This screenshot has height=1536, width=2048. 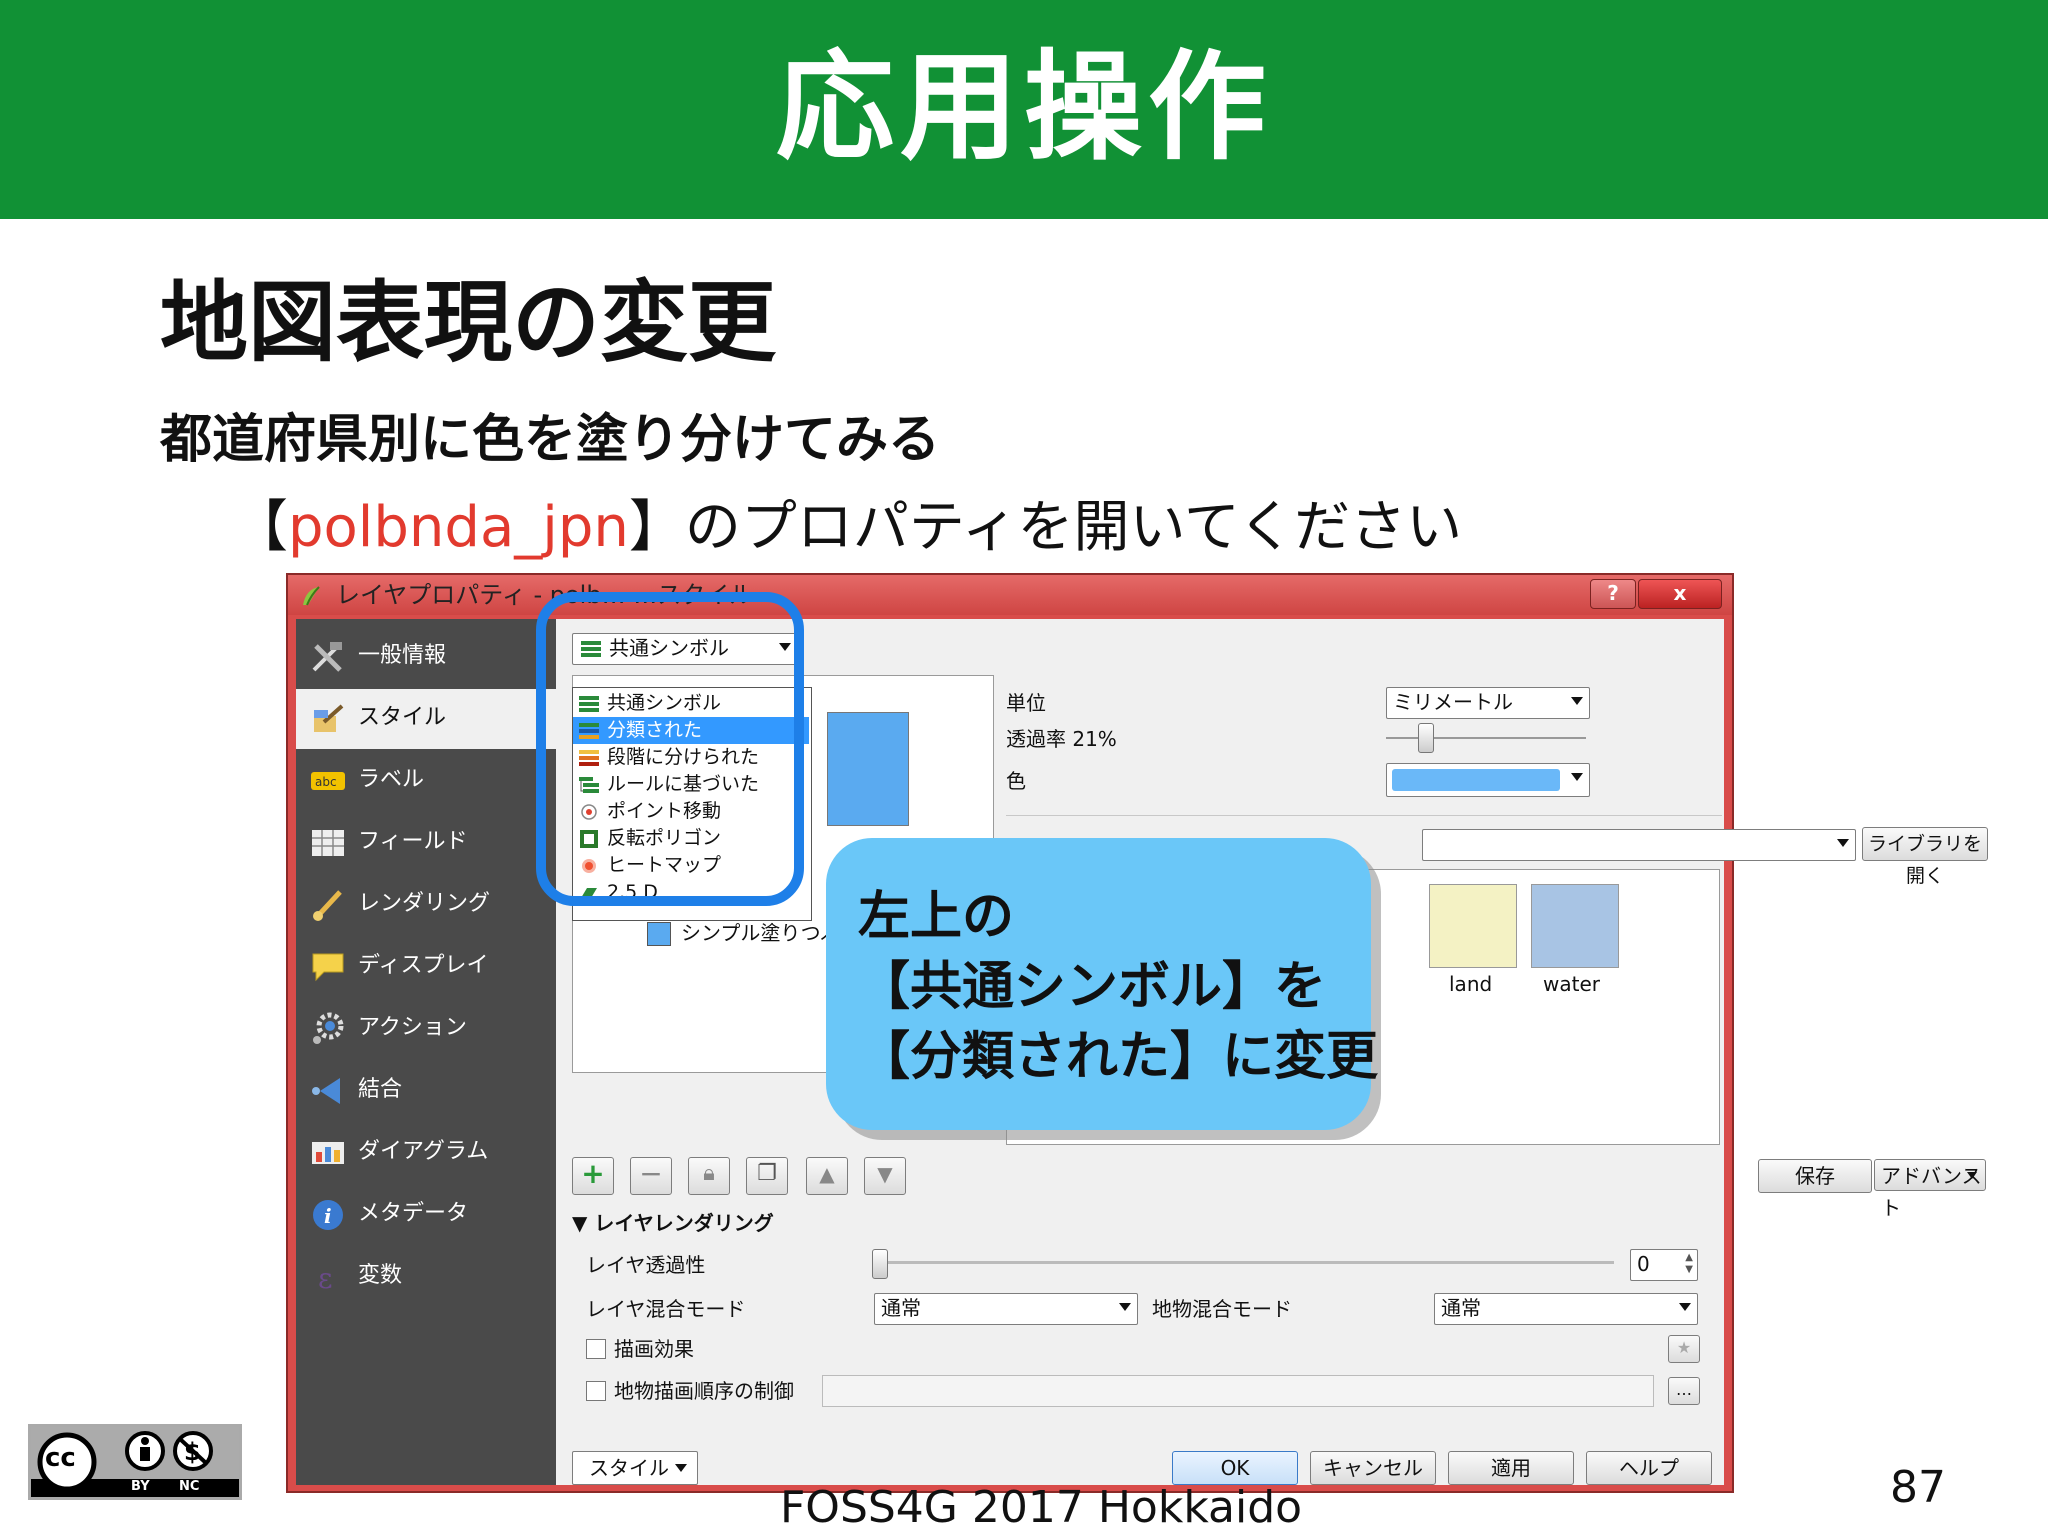 I want to click on unit-select: ミリメートル, so click(x=1488, y=703).